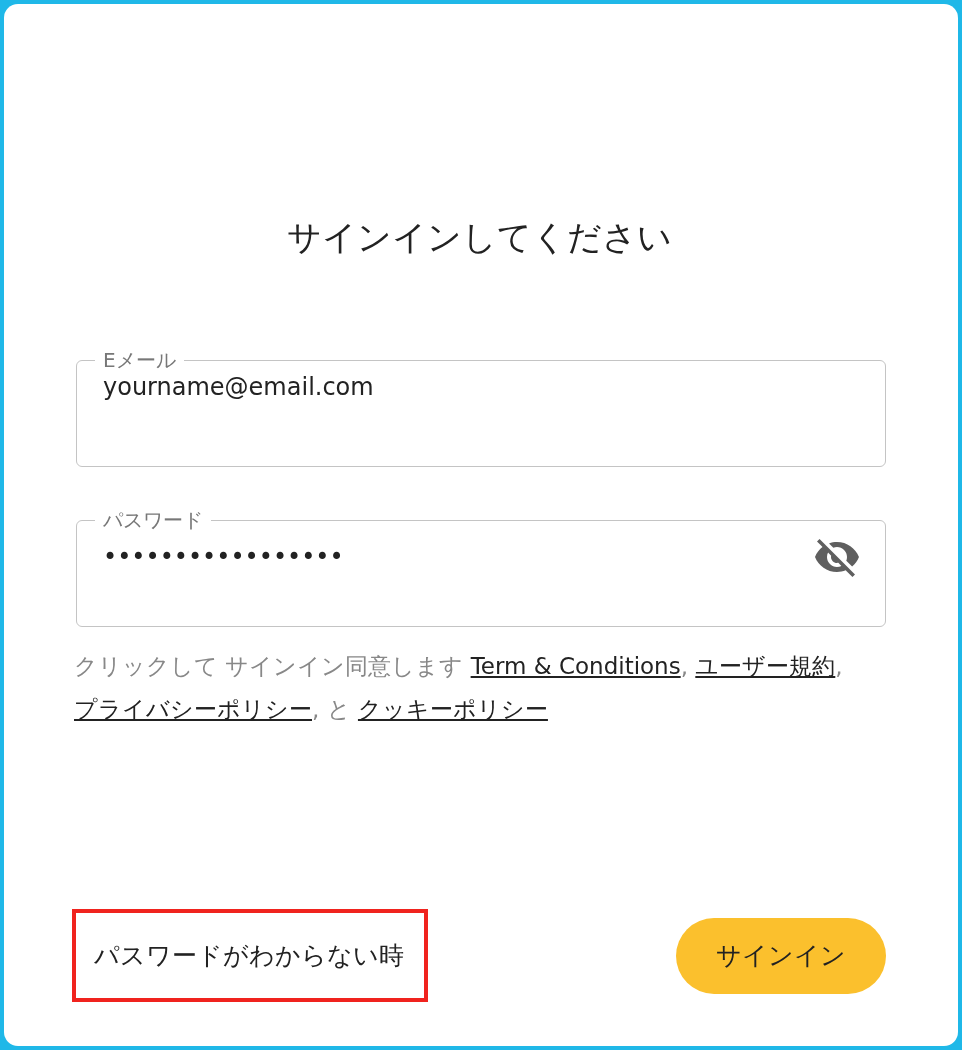 The width and height of the screenshot is (962, 1050). What do you see at coordinates (459, 688) in the screenshot?
I see `consent-text: クリックして サインイン同意します Term & Conditions, ユーザー規約, プライバシーポリシー, と クッキーポリシー` at bounding box center [459, 688].